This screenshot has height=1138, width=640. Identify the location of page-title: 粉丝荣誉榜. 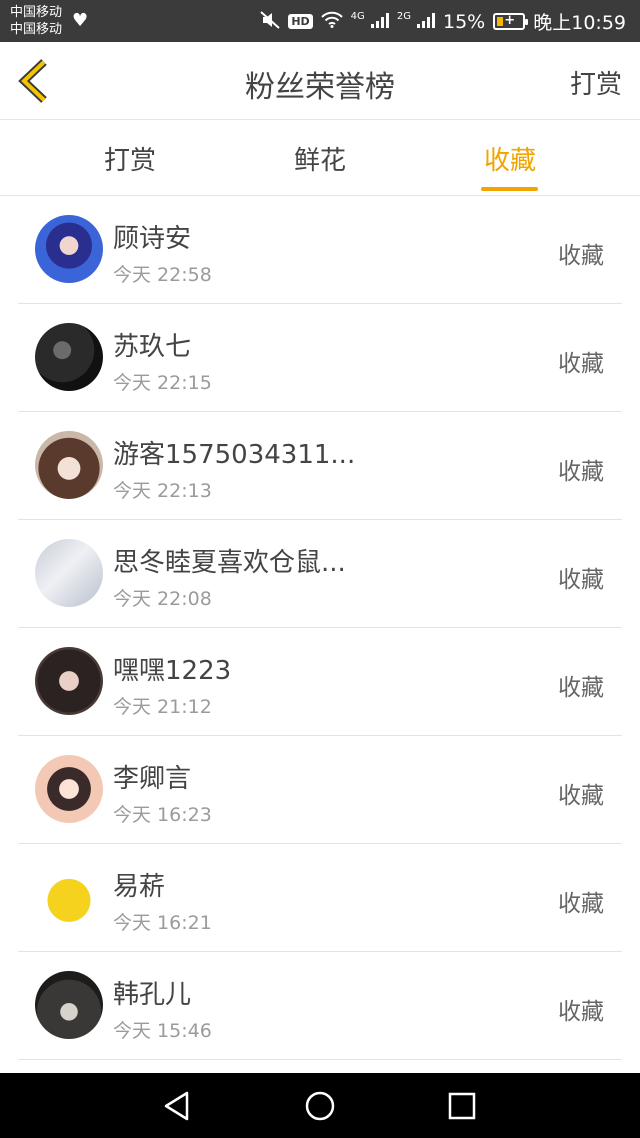
(320, 87).